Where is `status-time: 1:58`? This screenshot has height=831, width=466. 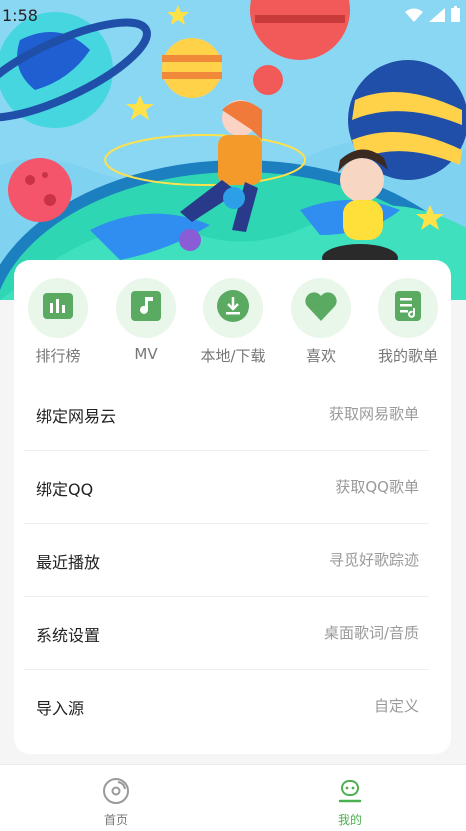 status-time: 1:58 is located at coordinates (20, 15).